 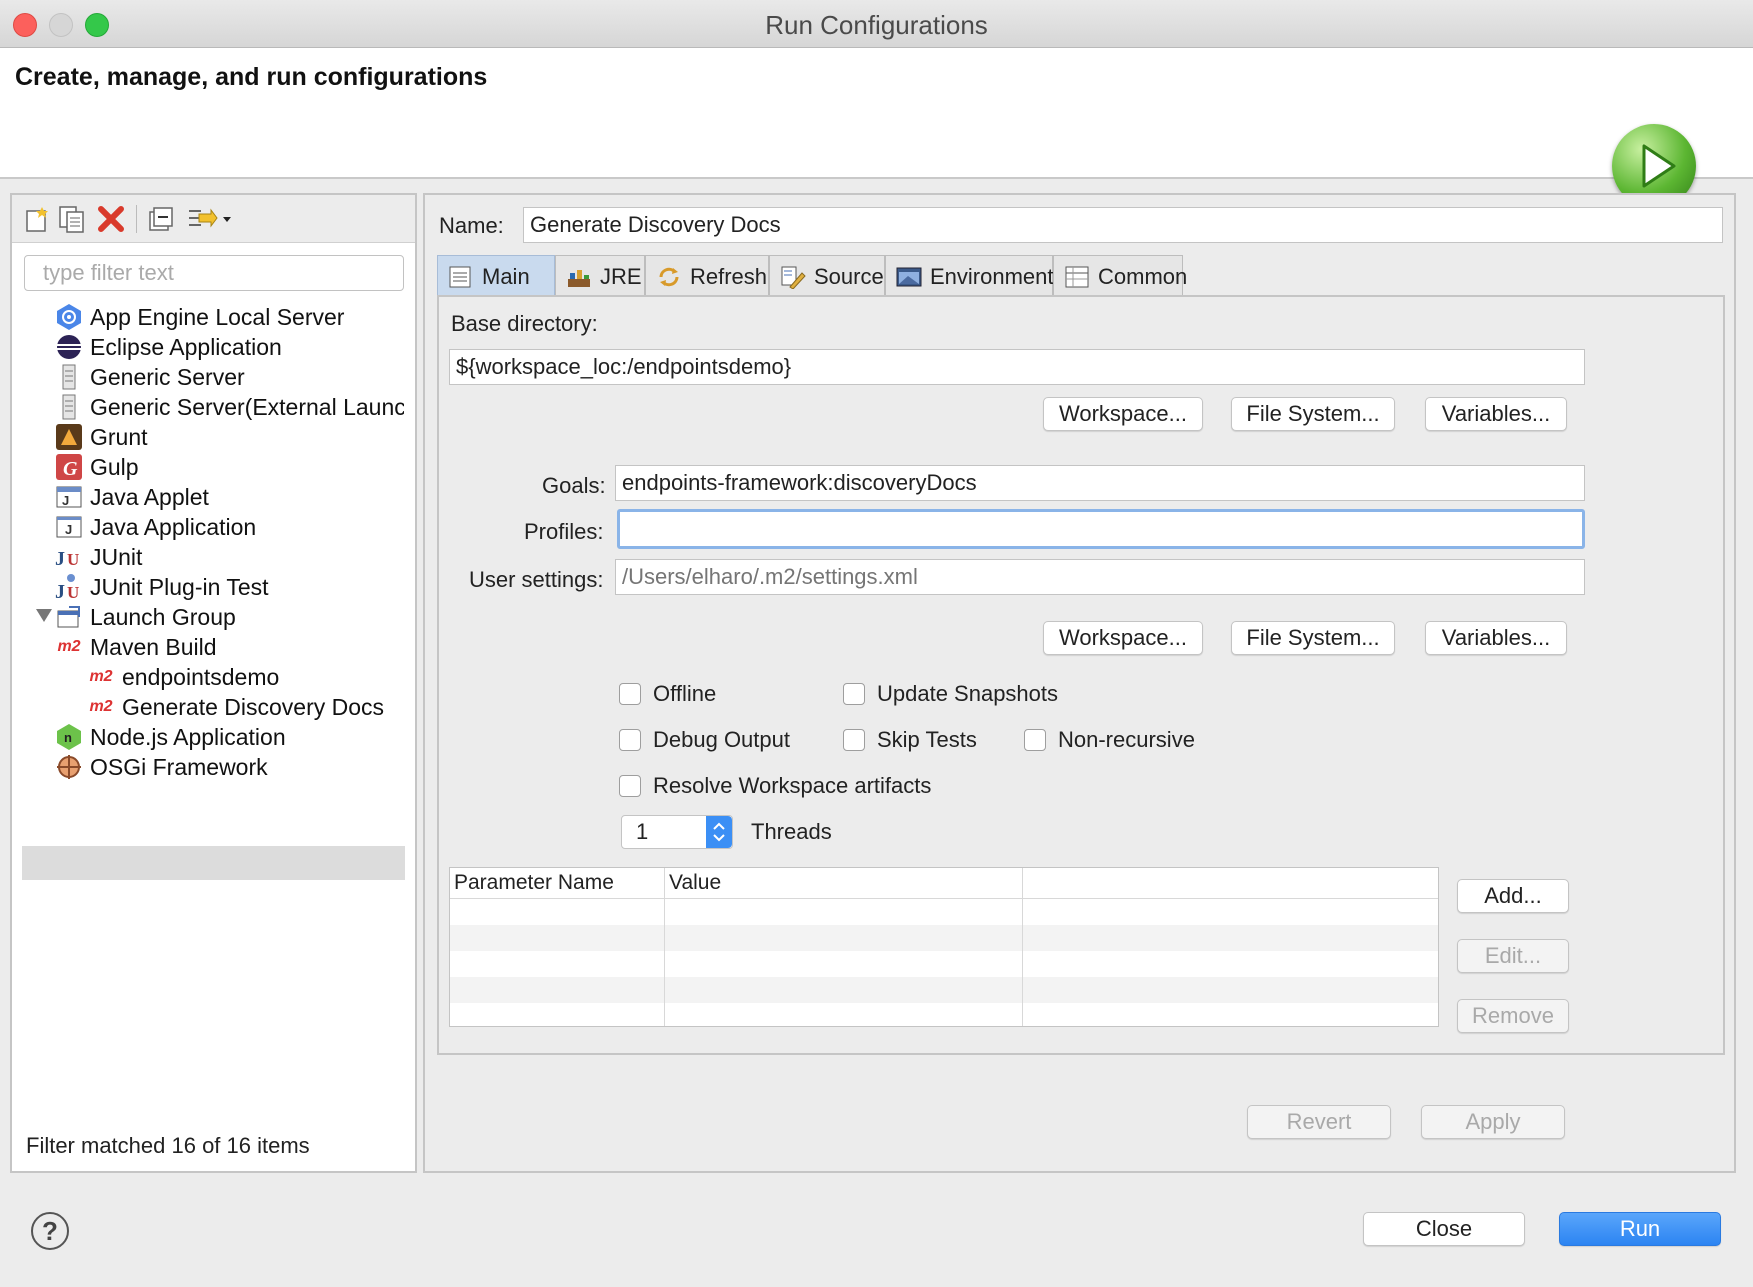 I want to click on tree-item-label: Eclipse Application, so click(x=186, y=346).